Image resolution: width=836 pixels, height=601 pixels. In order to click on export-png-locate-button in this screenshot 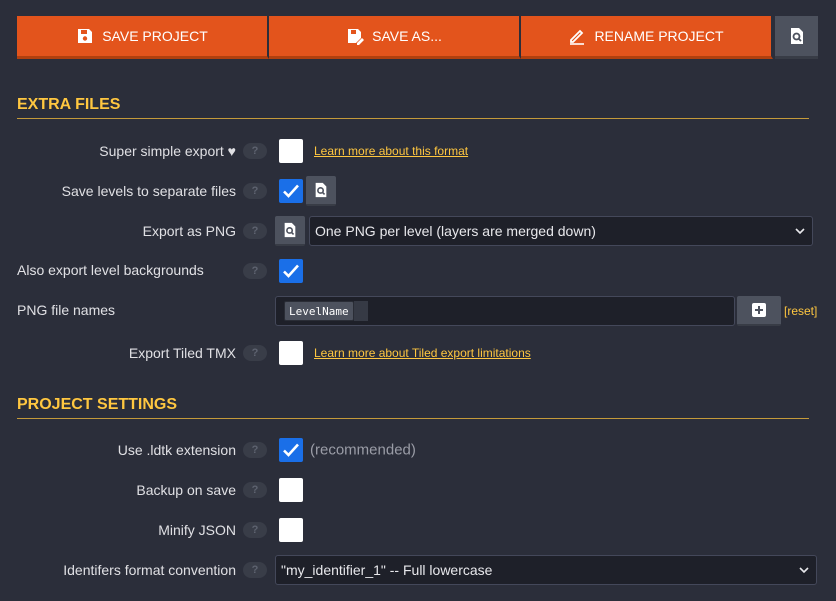, I will do `click(290, 231)`.